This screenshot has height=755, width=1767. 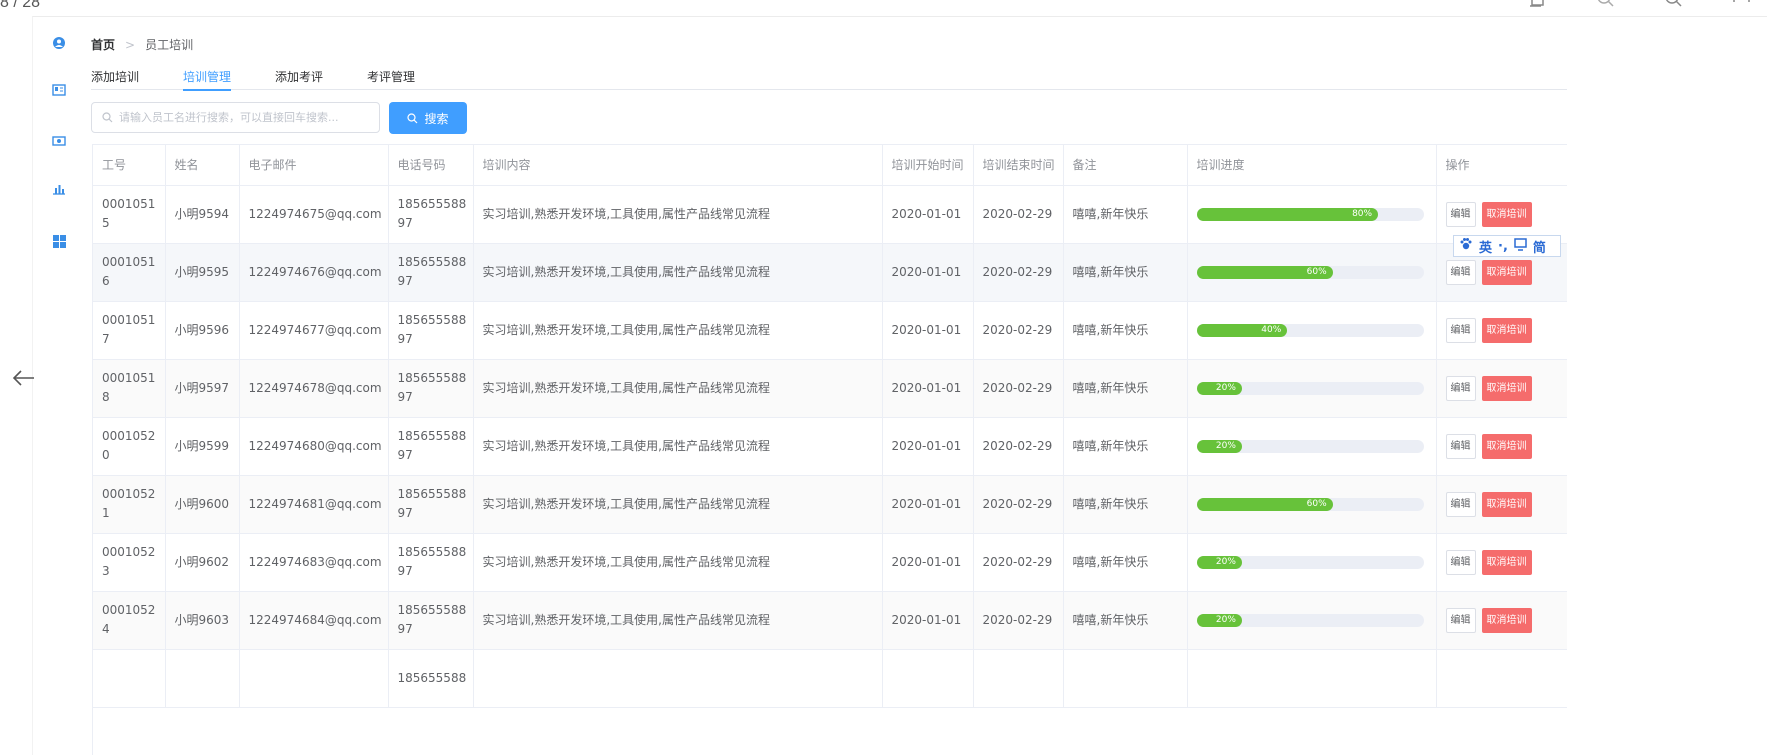 What do you see at coordinates (391, 77) in the screenshot?
I see `tab-evaluation-management: 考评管理` at bounding box center [391, 77].